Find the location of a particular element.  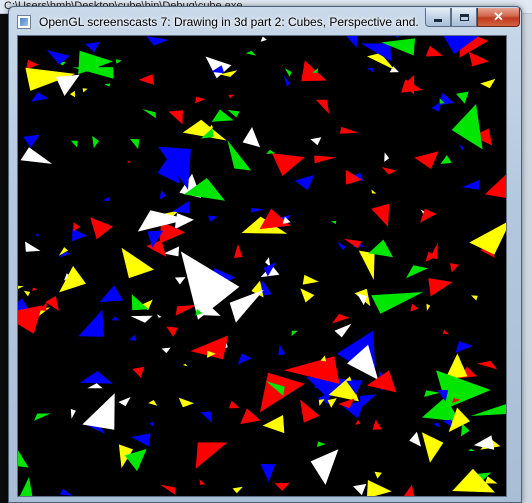

maximize-icon is located at coordinates (464, 17).